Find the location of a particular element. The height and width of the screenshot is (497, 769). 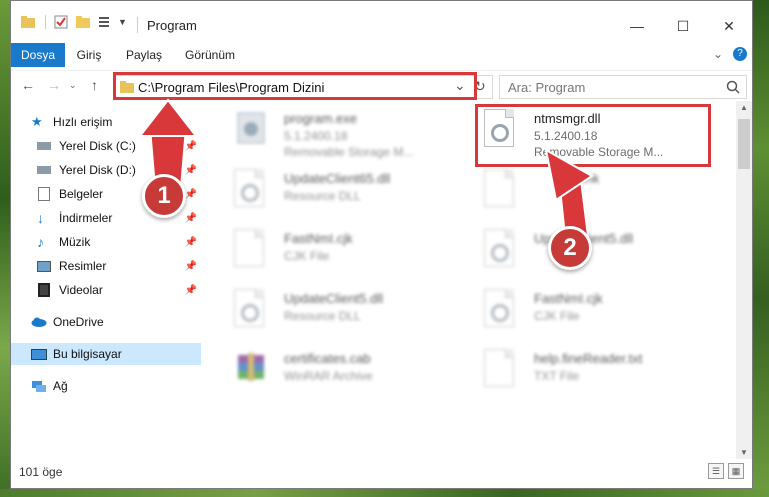

close-button: ✕ is located at coordinates (729, 26).